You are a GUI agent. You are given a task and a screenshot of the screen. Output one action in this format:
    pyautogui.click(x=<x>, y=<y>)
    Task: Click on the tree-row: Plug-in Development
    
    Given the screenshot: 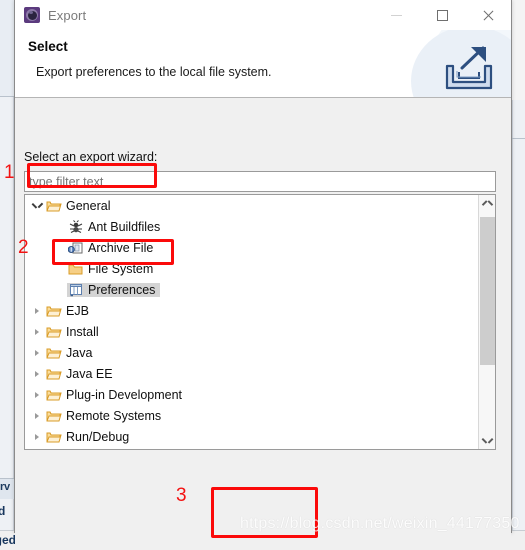 What is the action you would take?
    pyautogui.click(x=251, y=394)
    